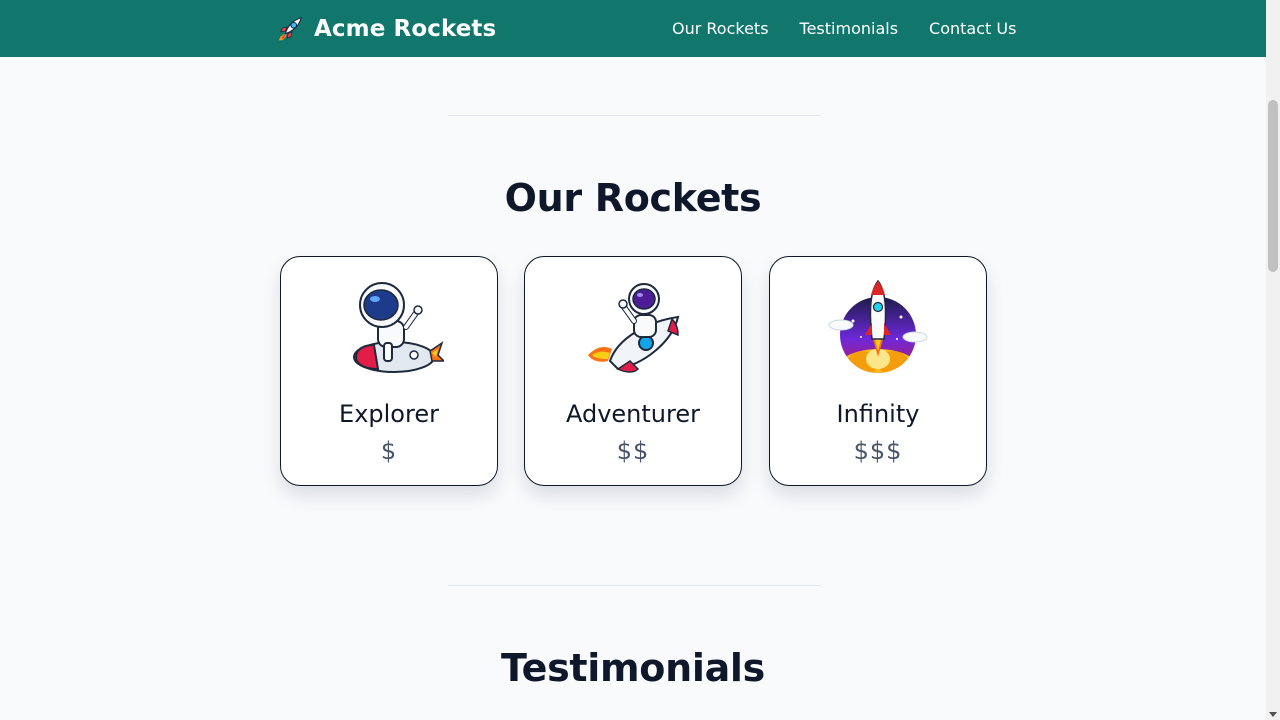  I want to click on astronaut-waving-on-rocket-image, so click(633, 329).